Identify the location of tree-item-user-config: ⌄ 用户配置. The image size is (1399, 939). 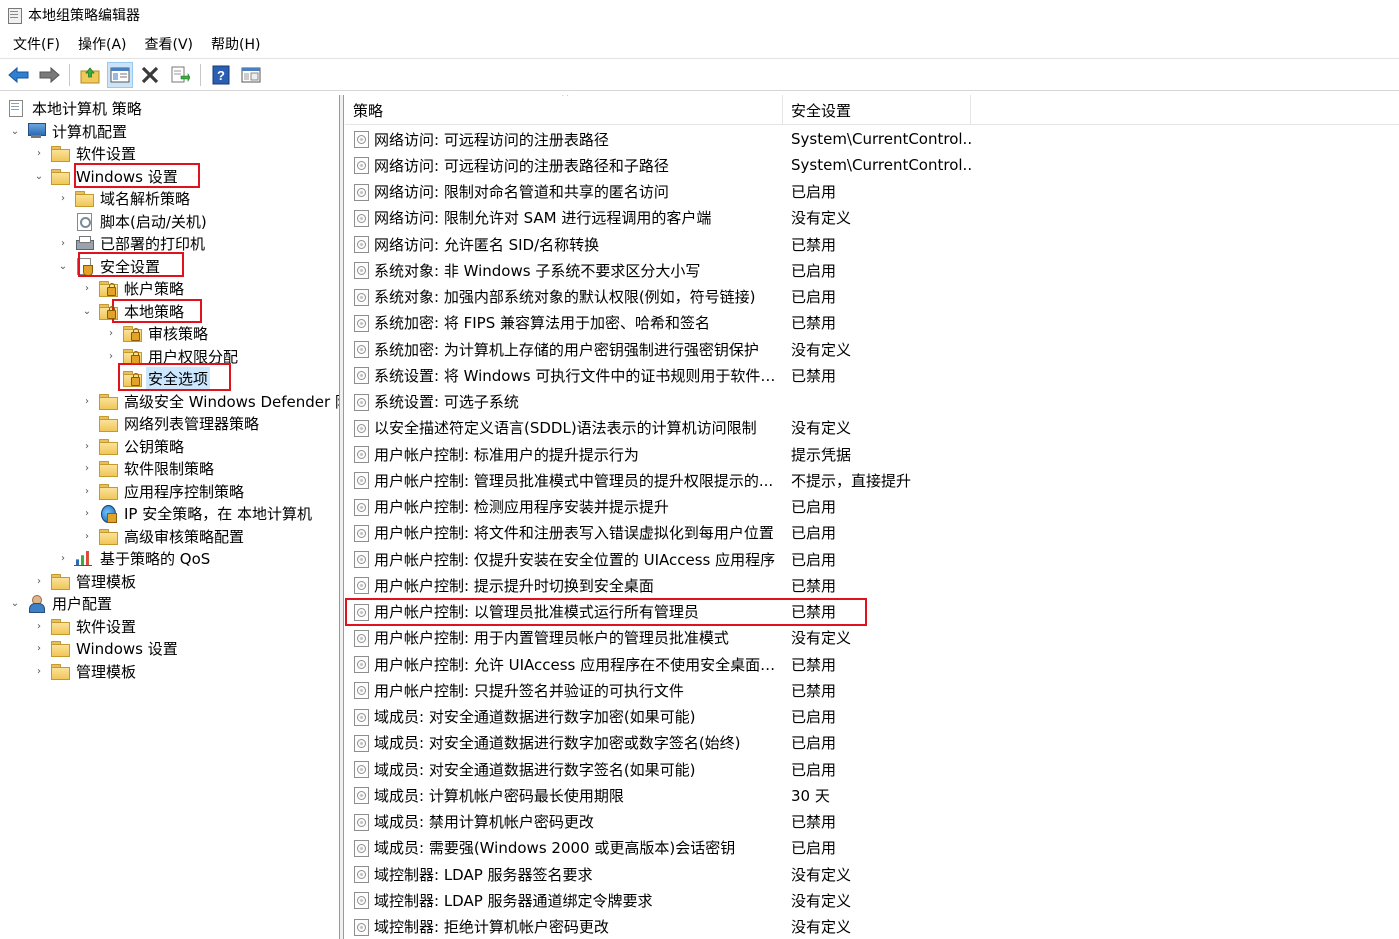
(61, 603).